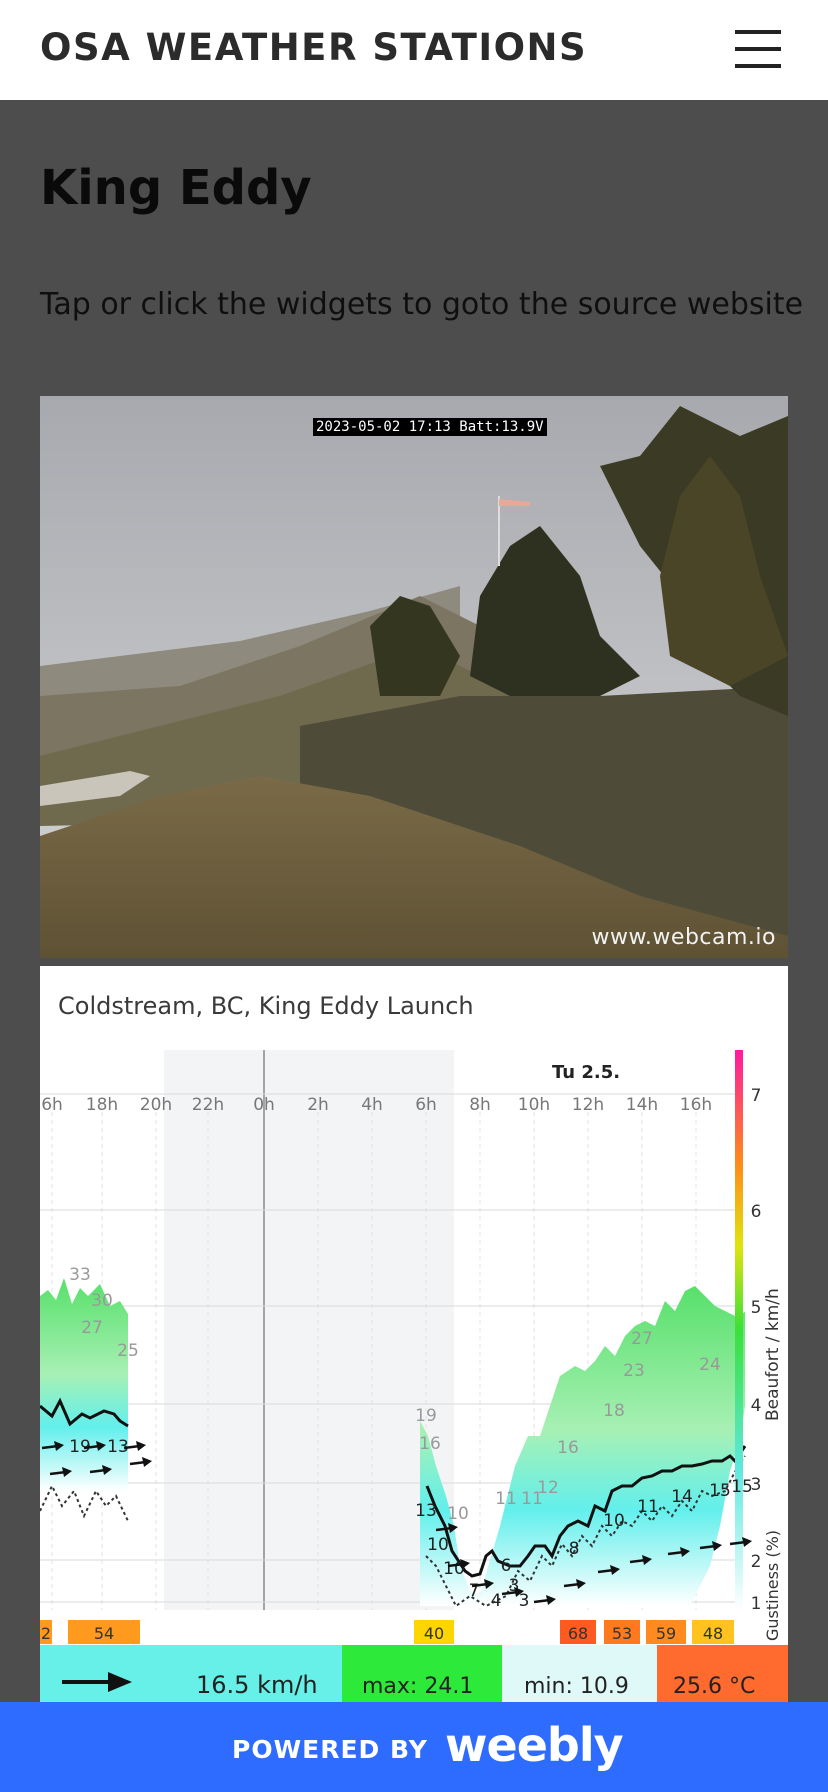 The height and width of the screenshot is (1792, 828). Describe the element at coordinates (506, 1499) in the screenshot. I see `gust-value-label: 11` at that location.